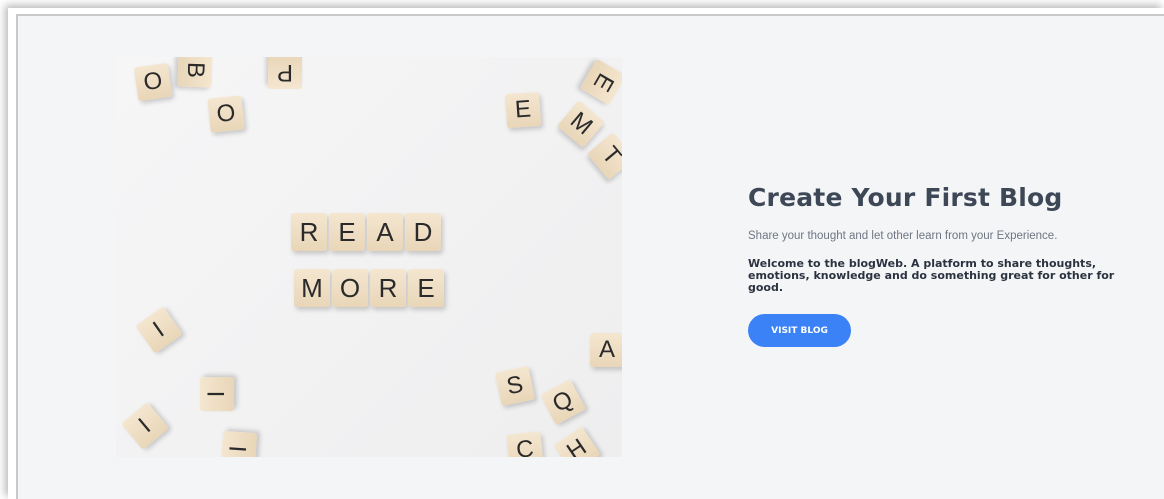 This screenshot has height=499, width=1164. Describe the element at coordinates (423, 232) in the screenshot. I see `letter-tile: D` at that location.